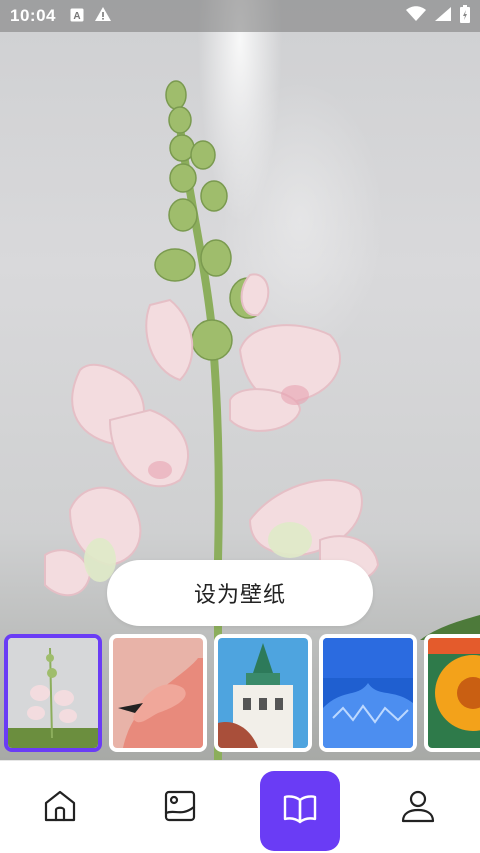  I want to click on nav-profile, so click(418, 807).